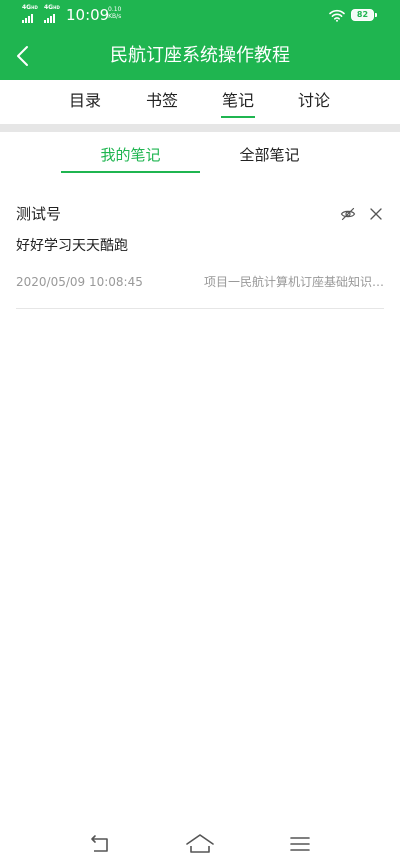 The image size is (400, 867). I want to click on section-divider, so click(200, 128).